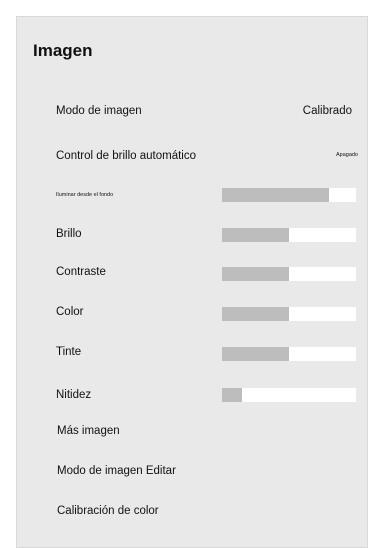  I want to click on slider-label-sharpness: Nitidez, so click(74, 395).